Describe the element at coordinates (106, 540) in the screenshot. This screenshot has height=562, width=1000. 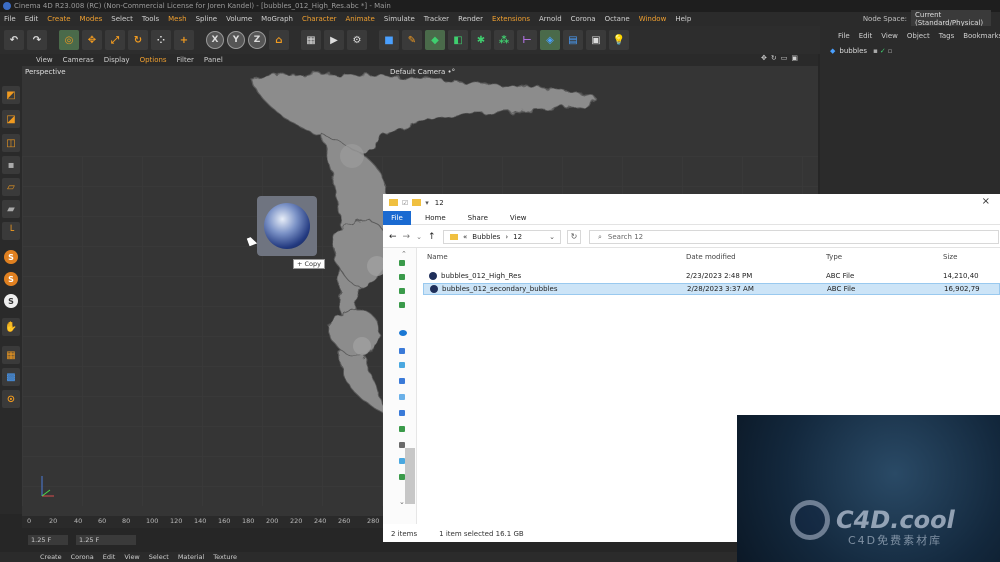
I see `frame-current-field: 1.25 F` at that location.